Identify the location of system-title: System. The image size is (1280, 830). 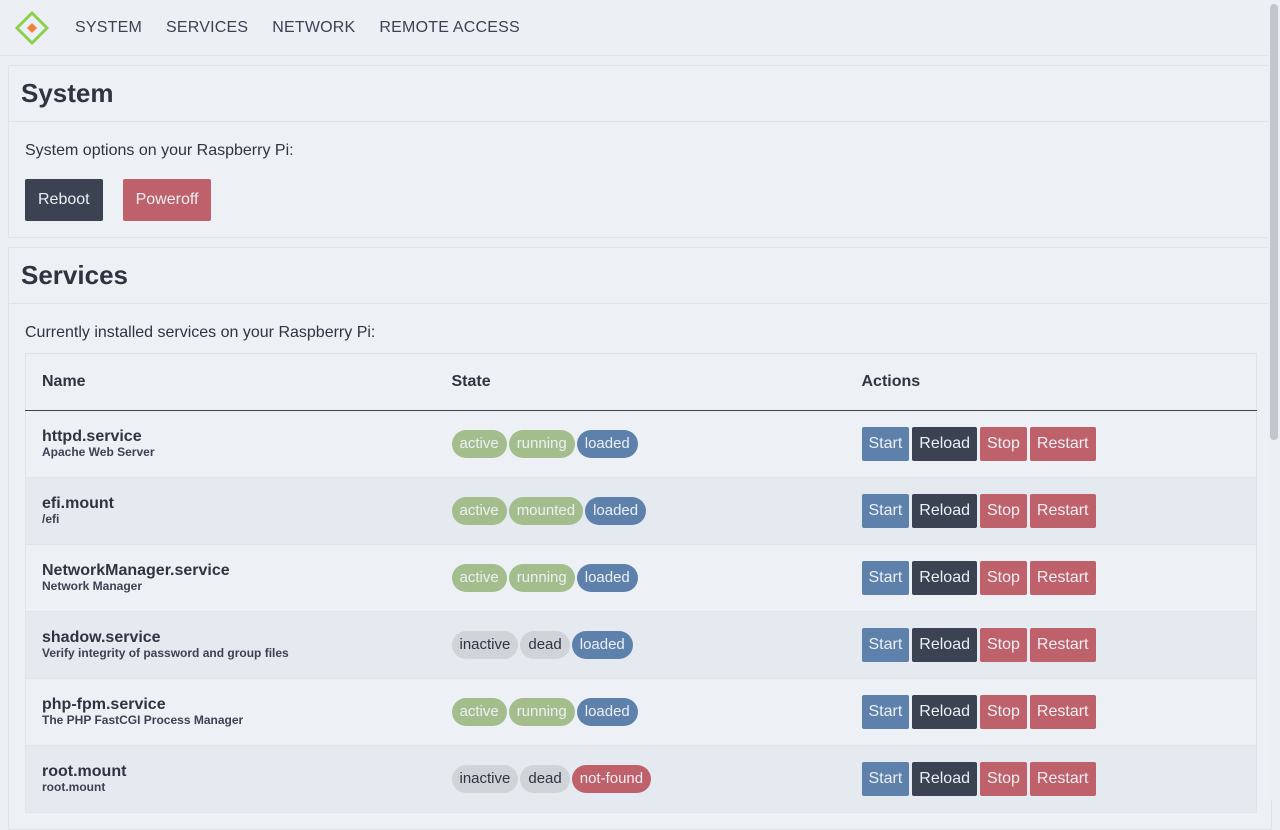
(67, 93).